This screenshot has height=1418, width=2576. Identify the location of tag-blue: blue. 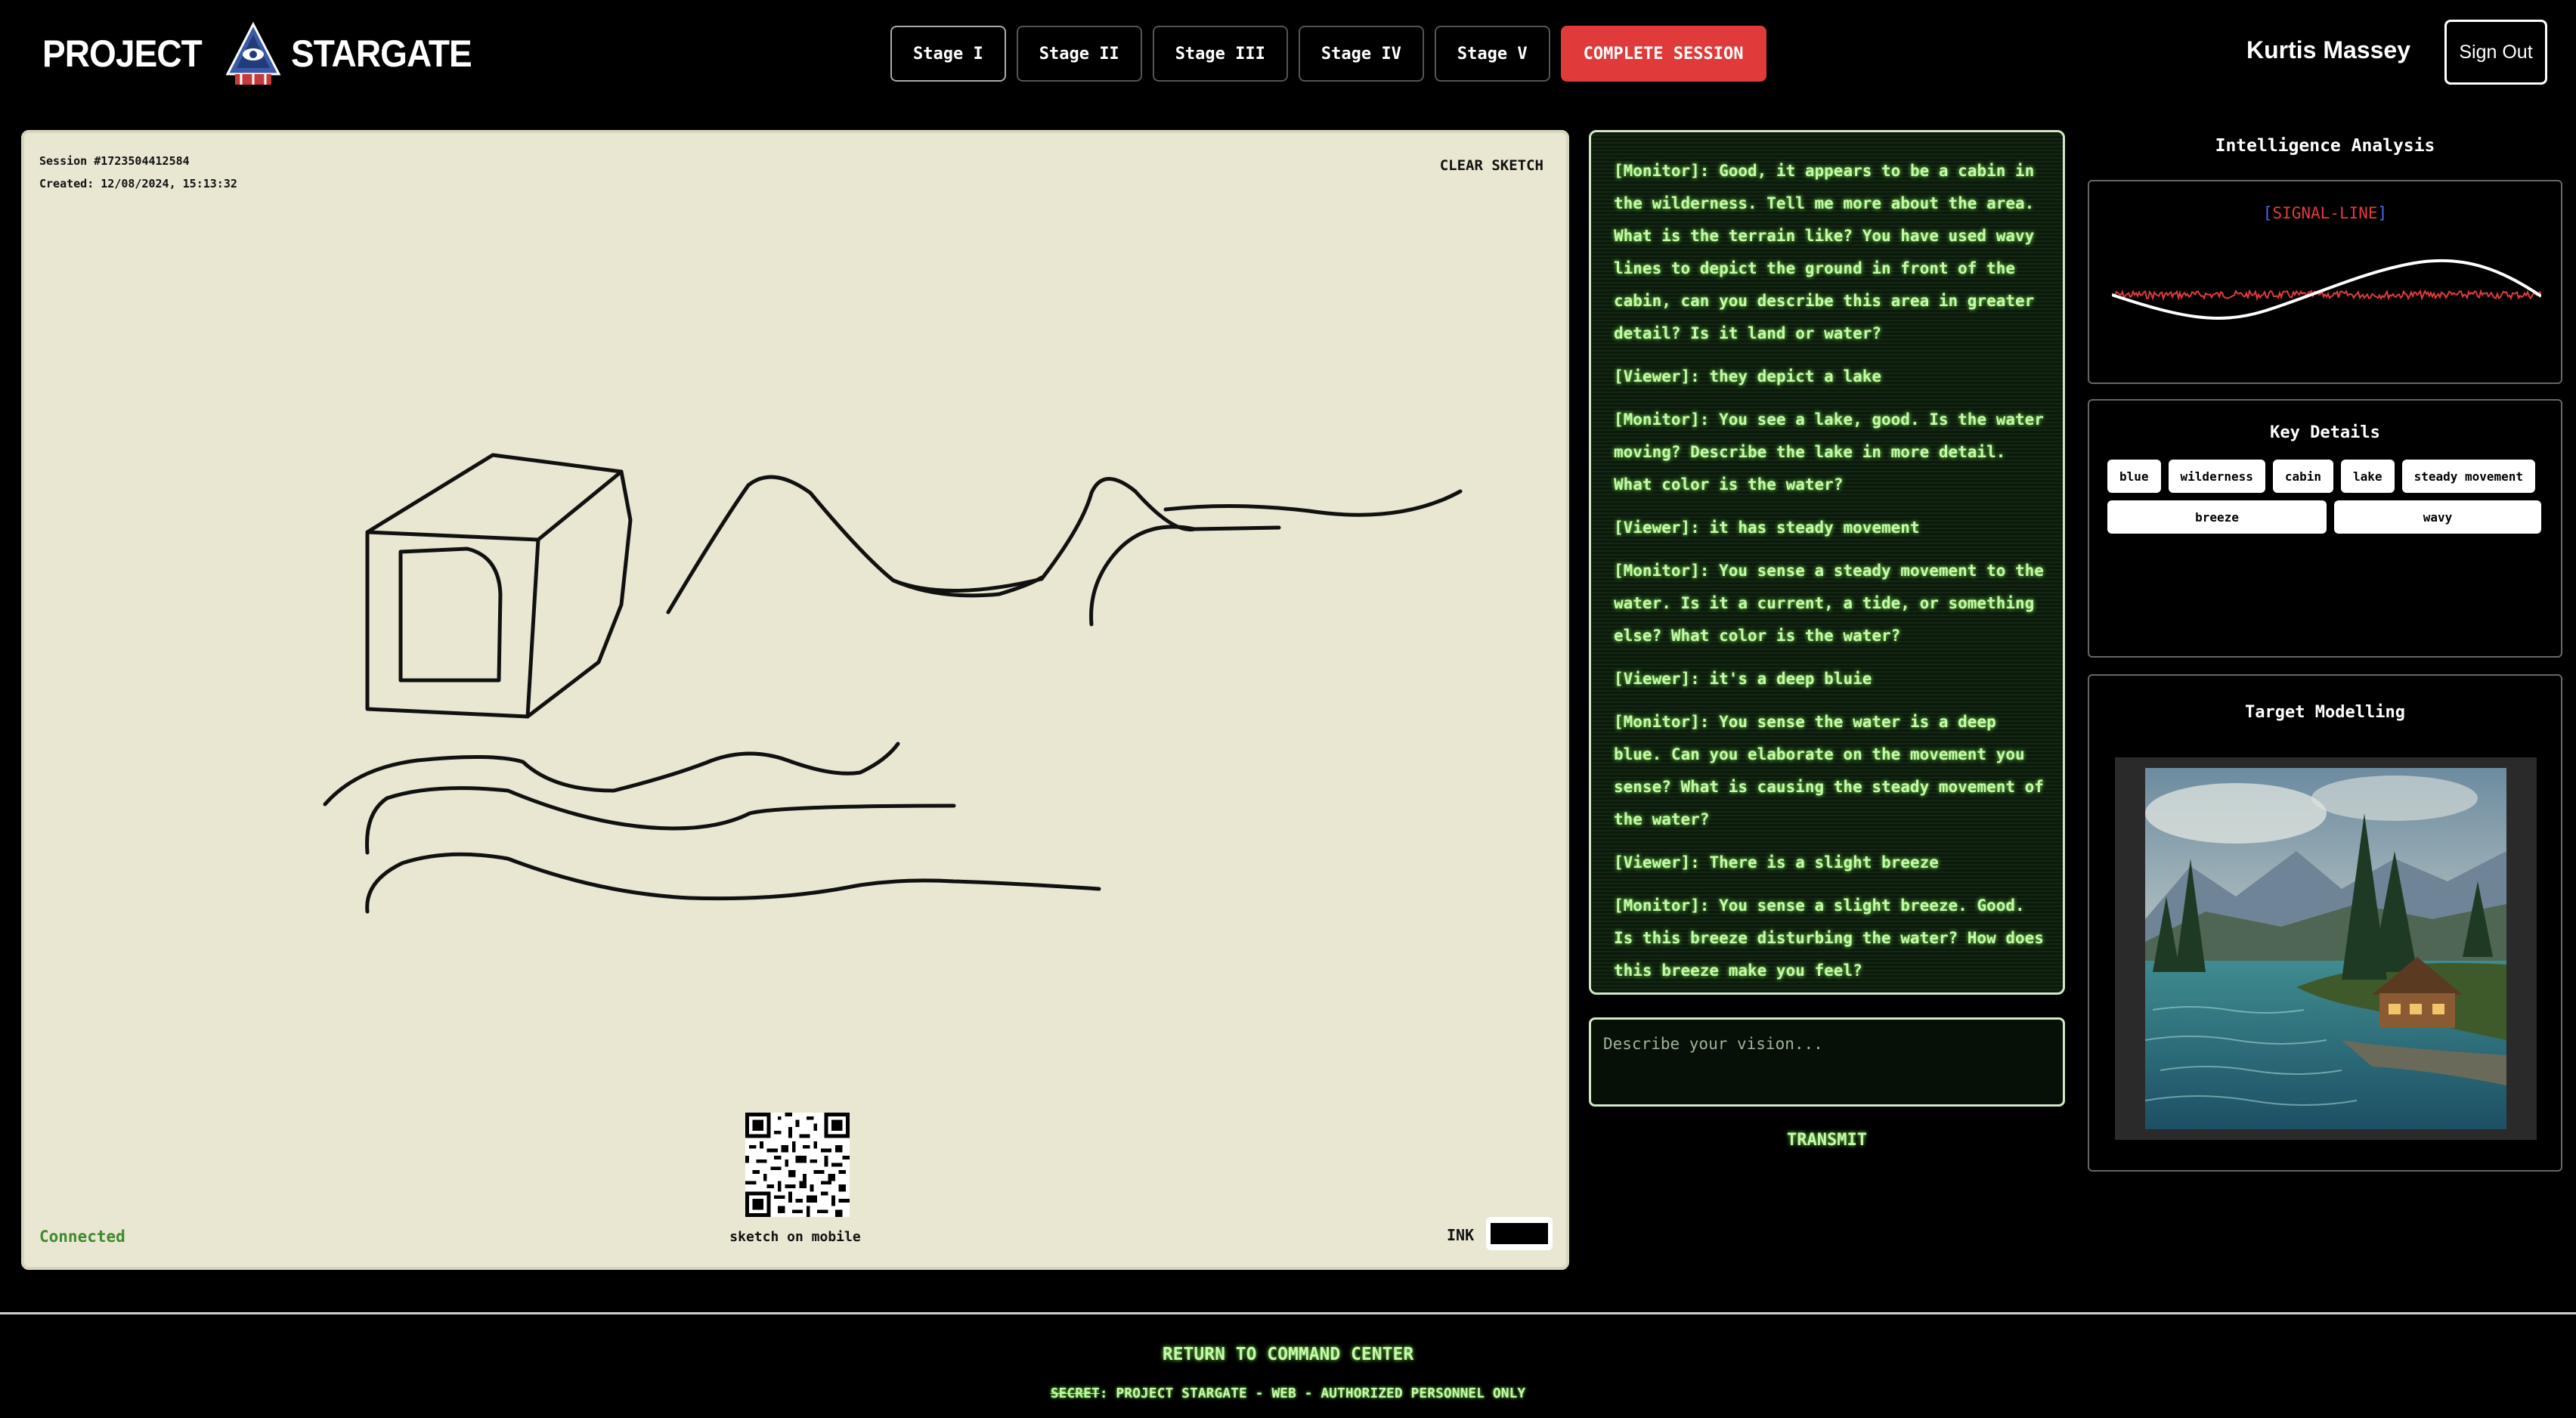
(2134, 476).